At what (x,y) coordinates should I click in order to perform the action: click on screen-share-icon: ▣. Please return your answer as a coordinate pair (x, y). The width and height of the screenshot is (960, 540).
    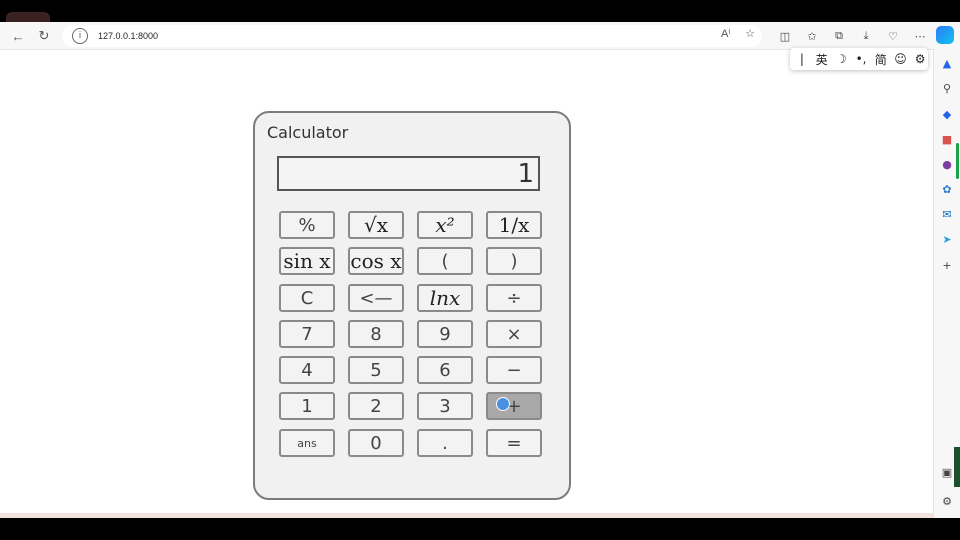
    Looking at the image, I should click on (947, 472).